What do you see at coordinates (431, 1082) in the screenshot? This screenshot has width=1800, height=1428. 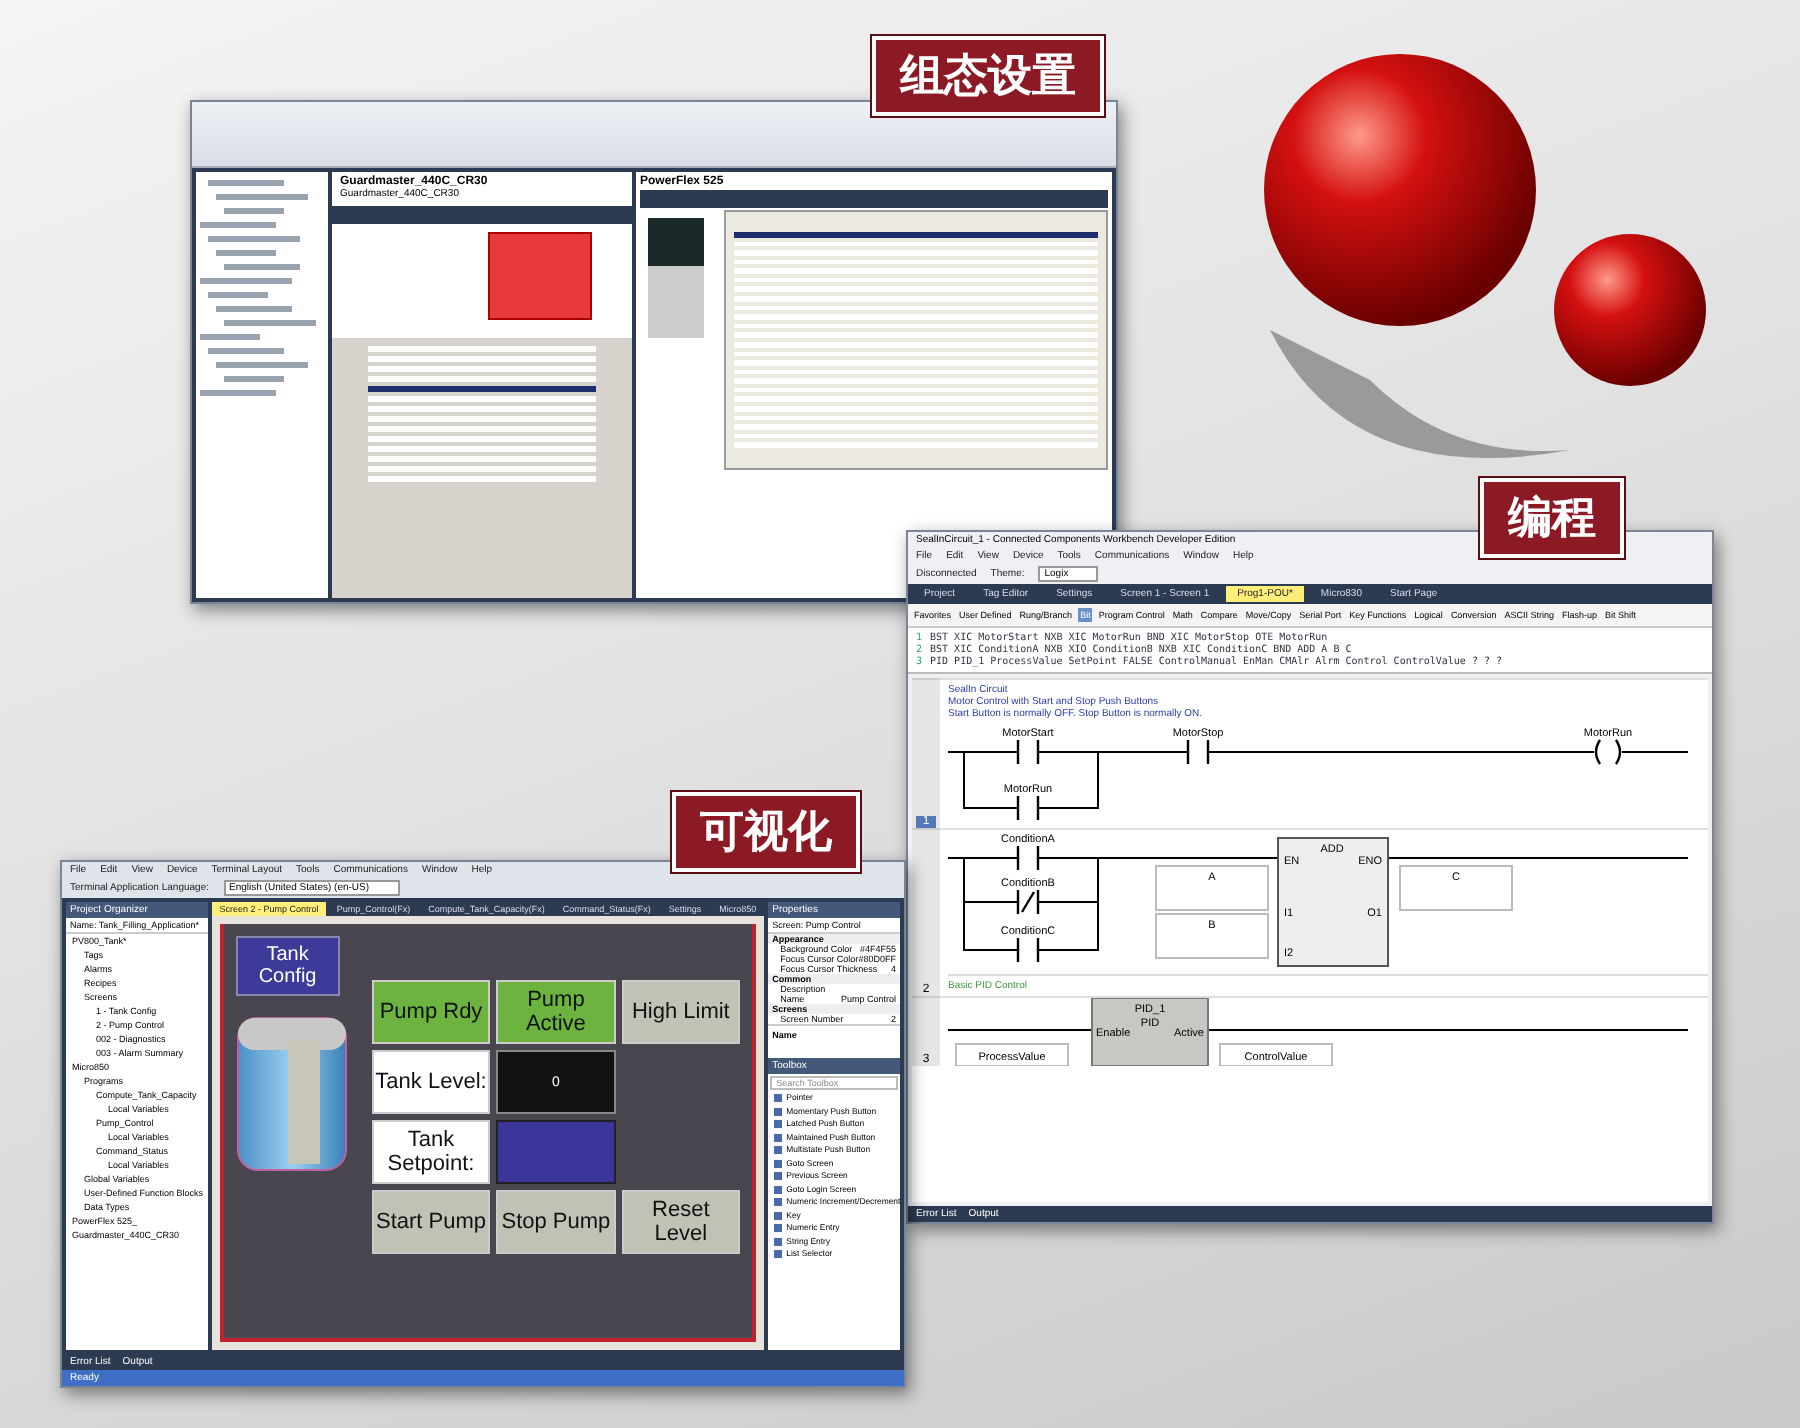 I see `tank-level-label: Tank Level:` at bounding box center [431, 1082].